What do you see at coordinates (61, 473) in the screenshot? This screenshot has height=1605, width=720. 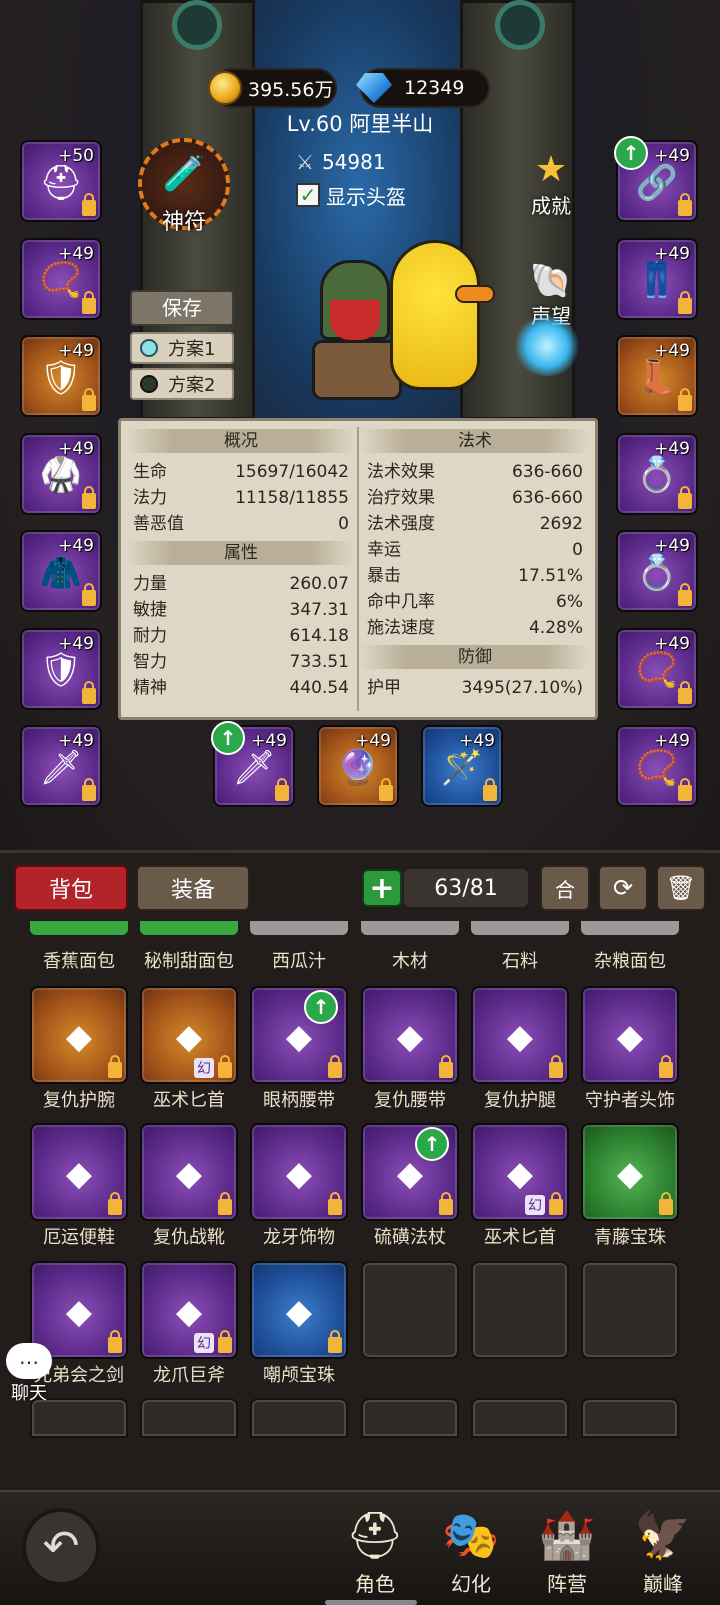 I see `equip-slot-left-4: 🥋 +49` at bounding box center [61, 473].